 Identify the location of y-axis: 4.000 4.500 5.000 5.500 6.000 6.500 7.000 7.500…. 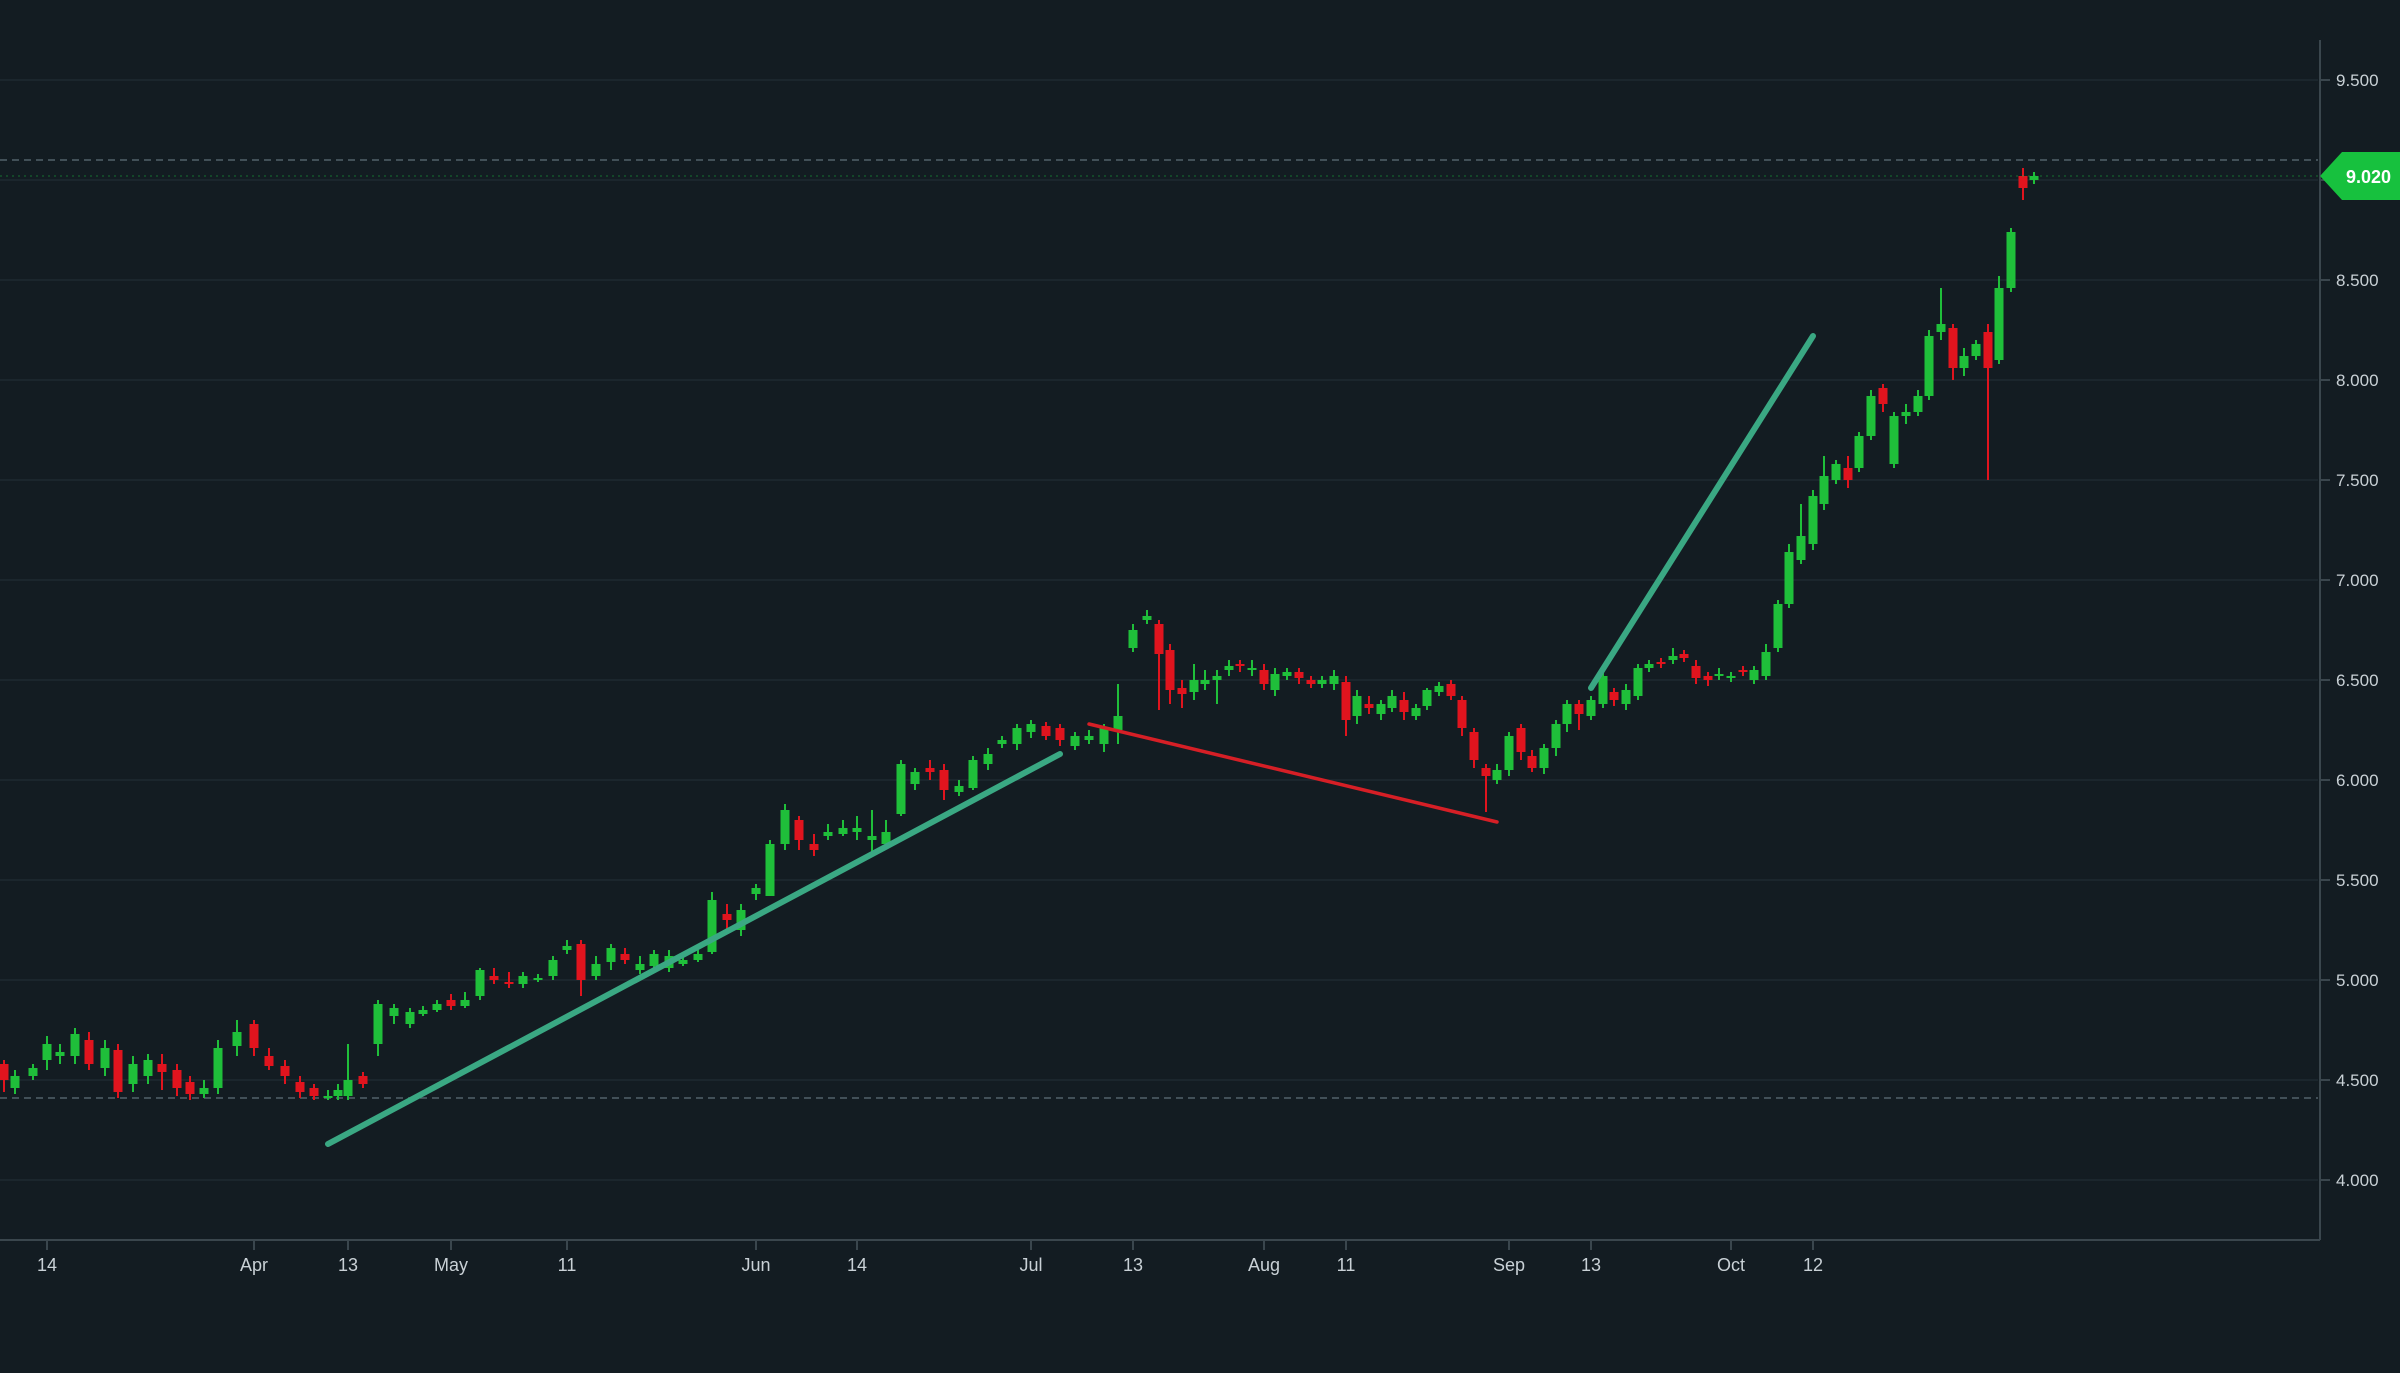
(2349, 640).